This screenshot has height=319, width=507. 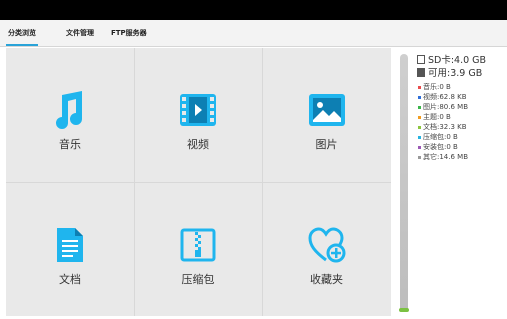 I want to click on legend-label: 压缩包:0 B, so click(x=440, y=137).